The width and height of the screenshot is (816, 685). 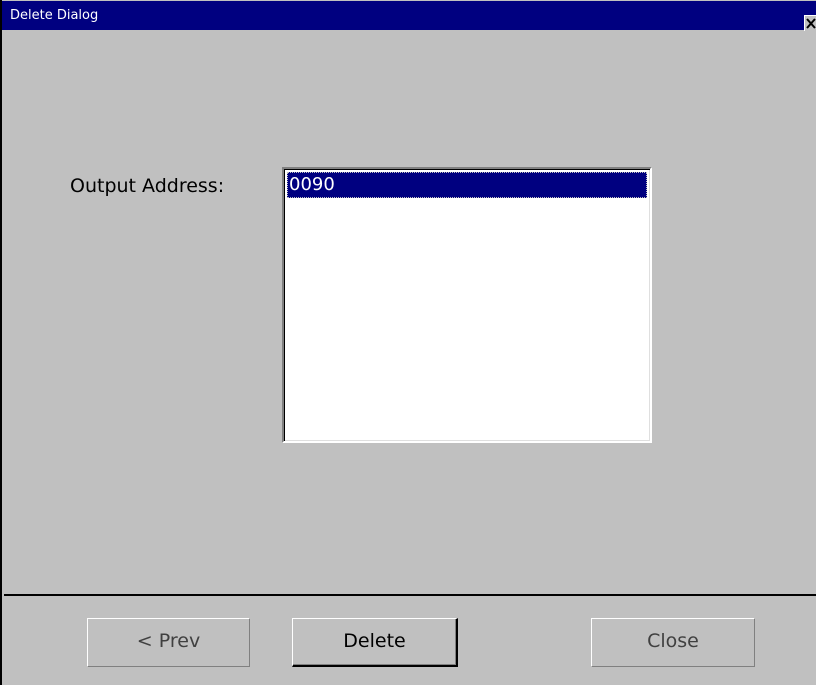 I want to click on window-title: Delete Dialog, so click(x=54, y=15).